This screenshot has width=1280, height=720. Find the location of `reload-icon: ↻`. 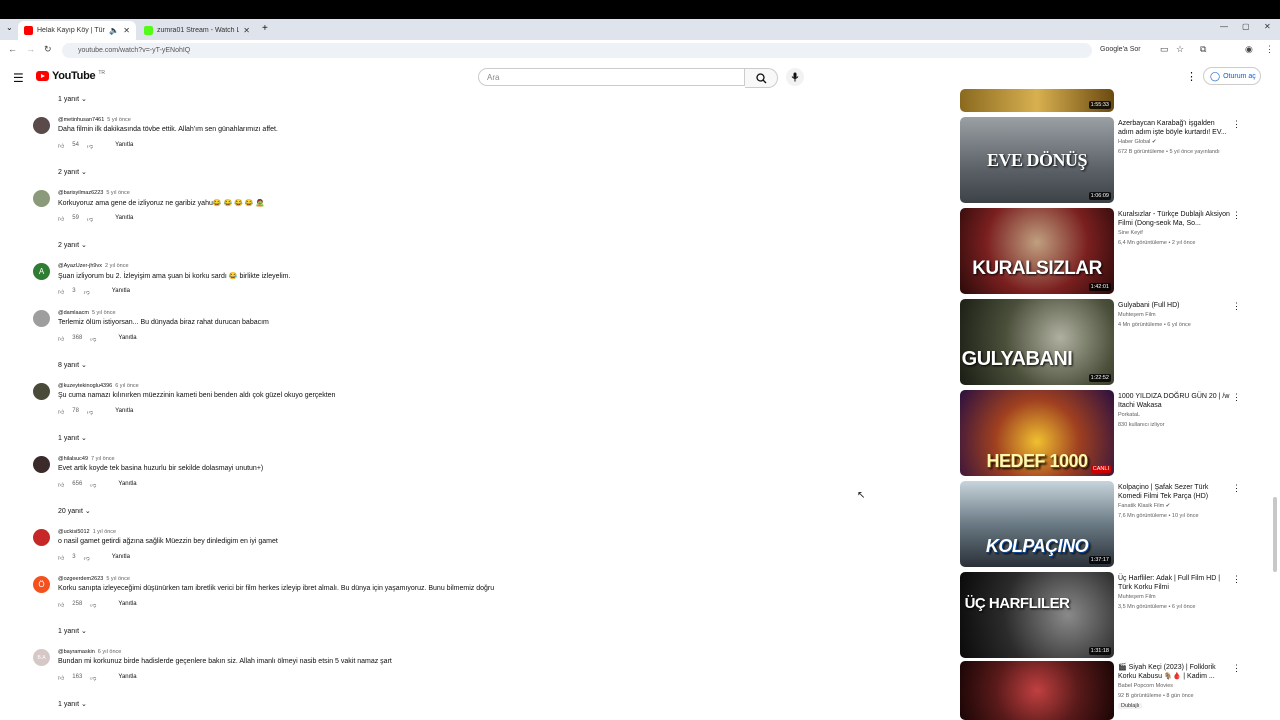

reload-icon: ↻ is located at coordinates (48, 49).